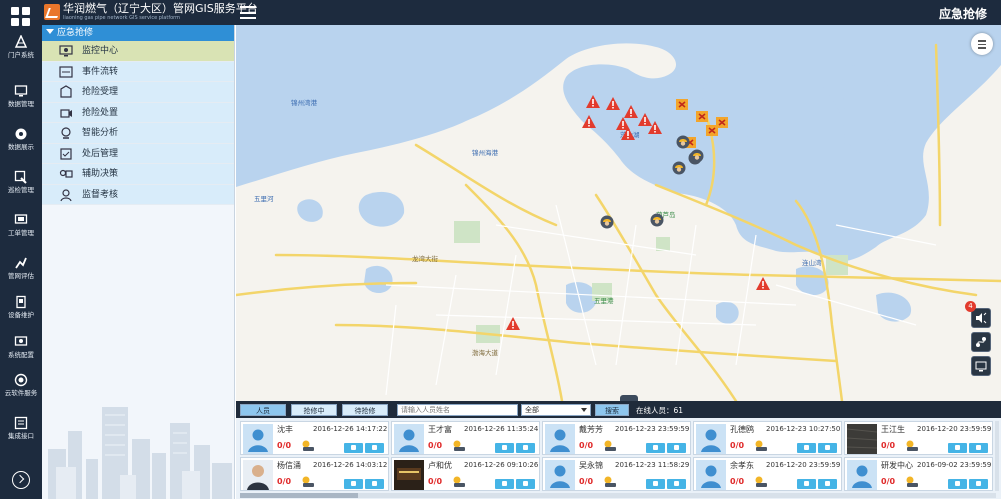 This screenshot has width=1001, height=499. What do you see at coordinates (981, 366) in the screenshot?
I see `layer-tool-button` at bounding box center [981, 366].